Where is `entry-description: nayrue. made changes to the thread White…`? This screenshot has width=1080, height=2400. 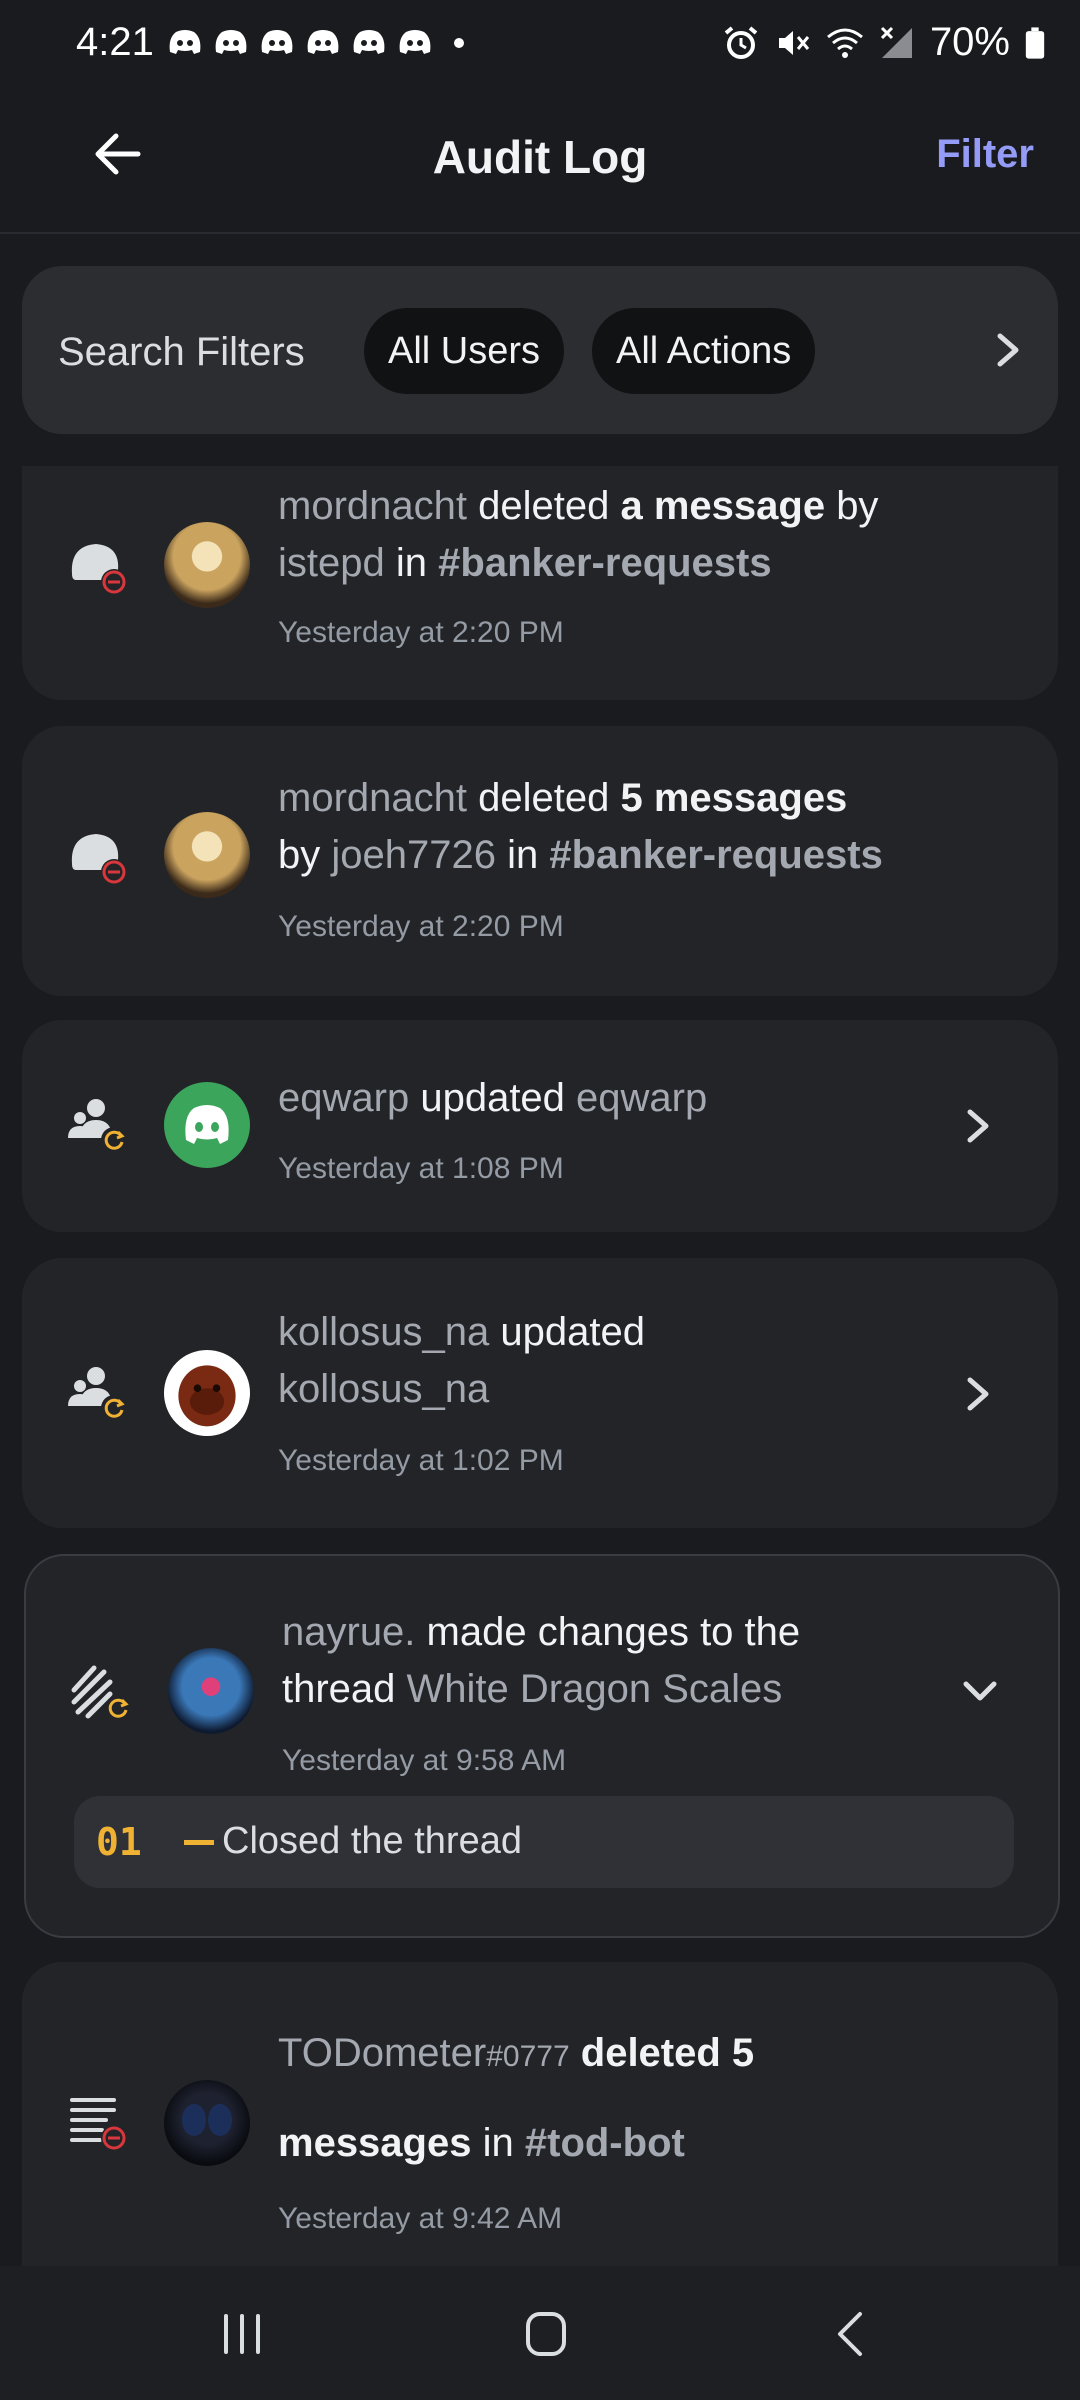 entry-description: nayrue. made changes to the thread White… is located at coordinates (632, 1661).